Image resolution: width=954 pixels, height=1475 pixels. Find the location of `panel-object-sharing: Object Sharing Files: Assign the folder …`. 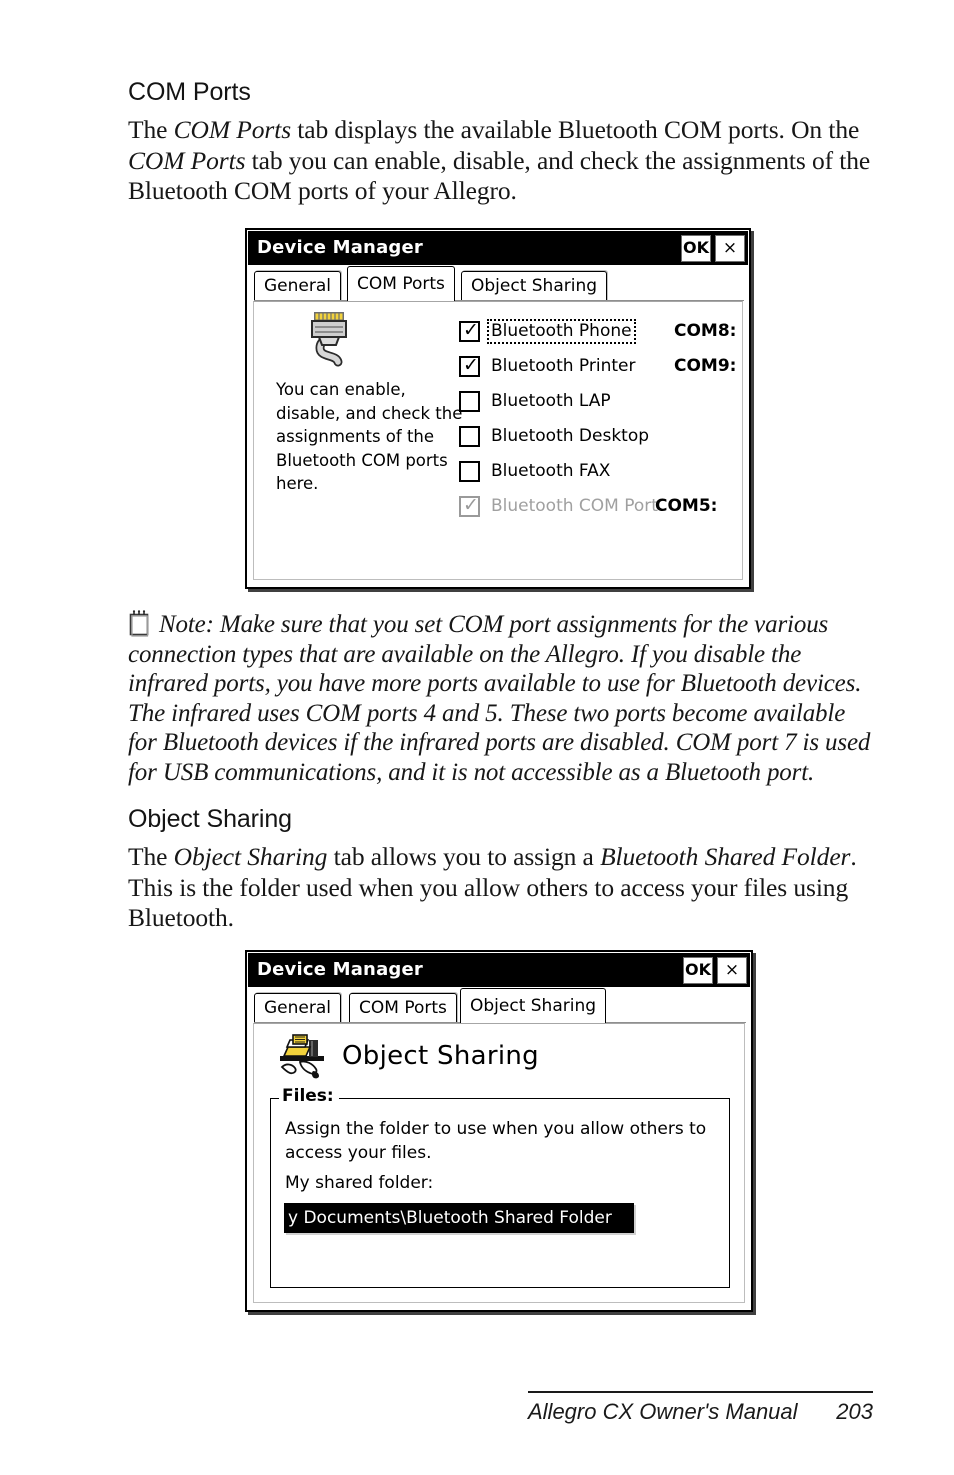

panel-object-sharing: Object Sharing Files: Assign the folder … is located at coordinates (499, 1163).